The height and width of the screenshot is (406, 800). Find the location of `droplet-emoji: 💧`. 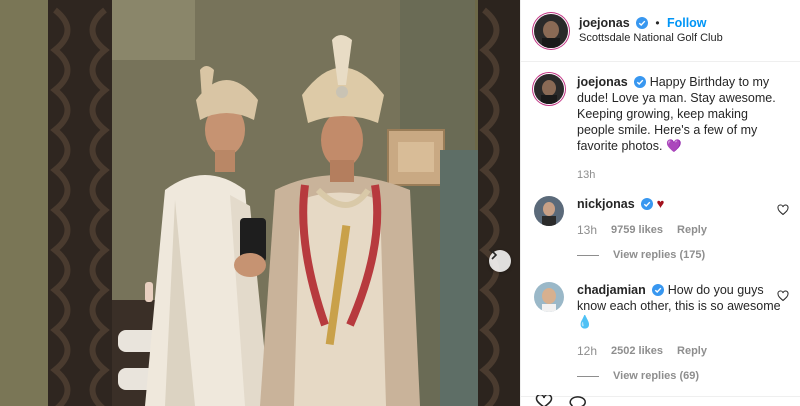

droplet-emoji: 💧 is located at coordinates (585, 322).